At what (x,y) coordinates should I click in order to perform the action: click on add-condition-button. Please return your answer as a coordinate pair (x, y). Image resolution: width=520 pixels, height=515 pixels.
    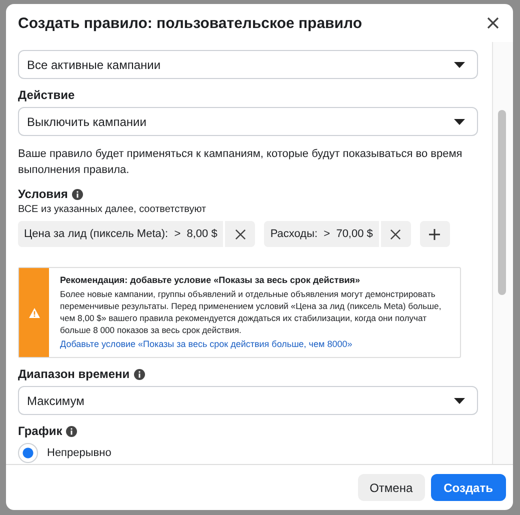
    Looking at the image, I should click on (435, 234).